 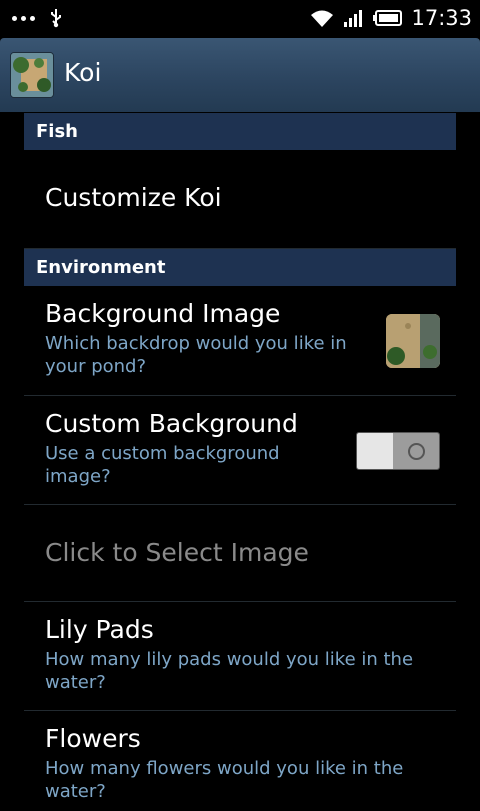 What do you see at coordinates (413, 341) in the screenshot?
I see `background-thumbnail` at bounding box center [413, 341].